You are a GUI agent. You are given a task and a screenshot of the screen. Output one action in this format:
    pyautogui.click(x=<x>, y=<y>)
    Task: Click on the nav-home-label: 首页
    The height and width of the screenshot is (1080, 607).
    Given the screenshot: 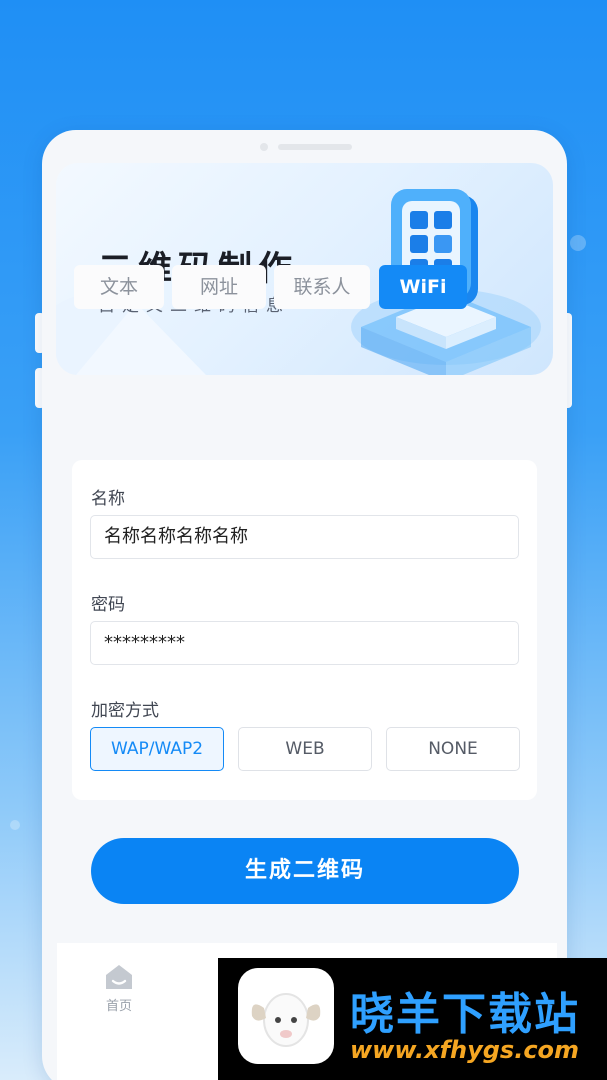 What is the action you would take?
    pyautogui.click(x=118, y=1006)
    